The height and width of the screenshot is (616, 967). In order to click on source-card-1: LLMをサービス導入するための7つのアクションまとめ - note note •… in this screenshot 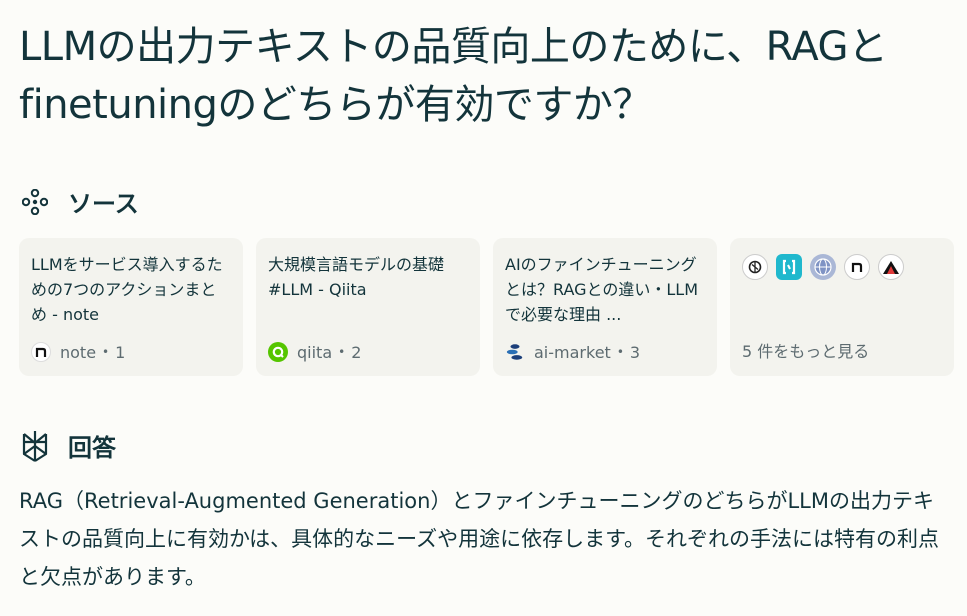, I will do `click(131, 307)`.